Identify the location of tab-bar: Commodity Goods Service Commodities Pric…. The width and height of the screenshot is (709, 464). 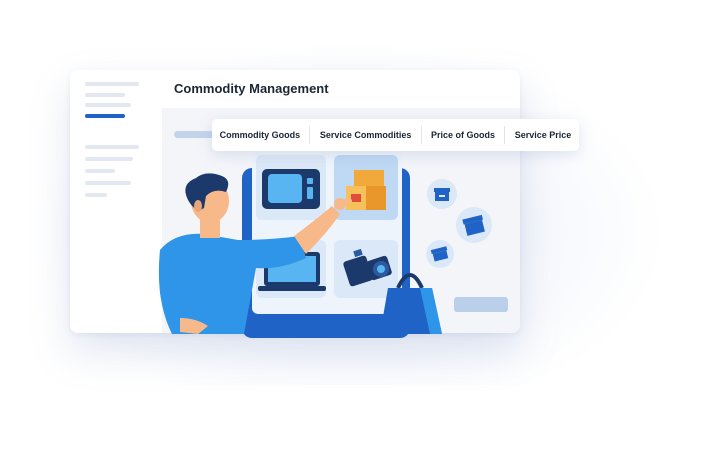
(395, 135).